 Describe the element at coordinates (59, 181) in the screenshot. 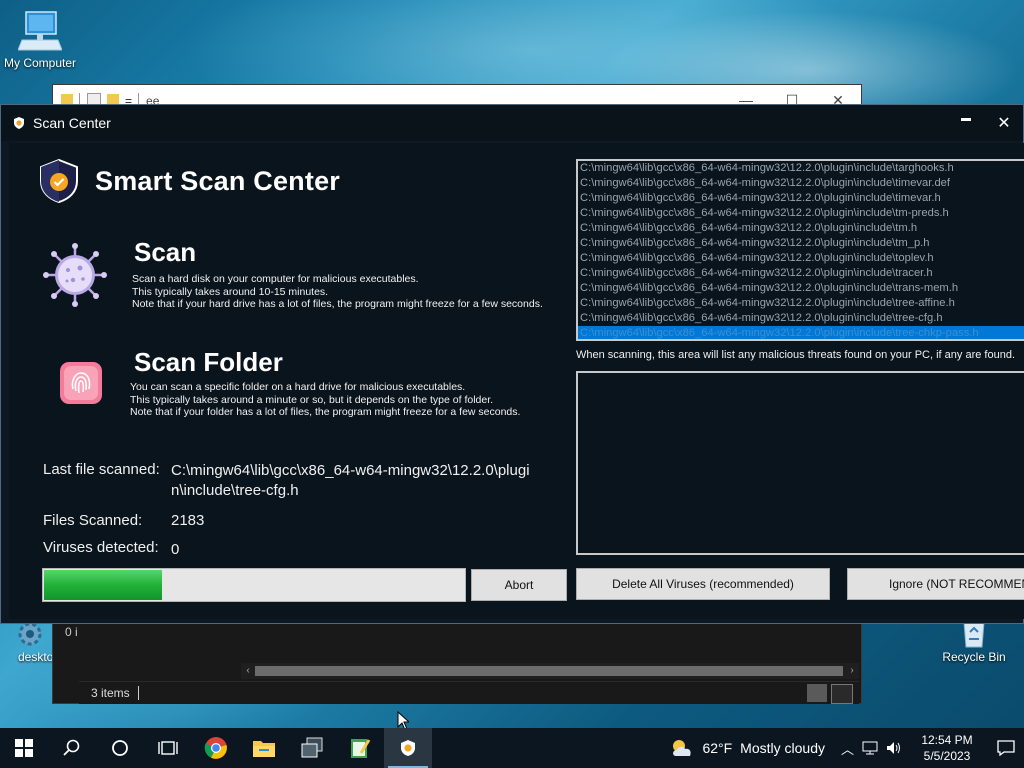

I see `shield-logo-icon` at that location.